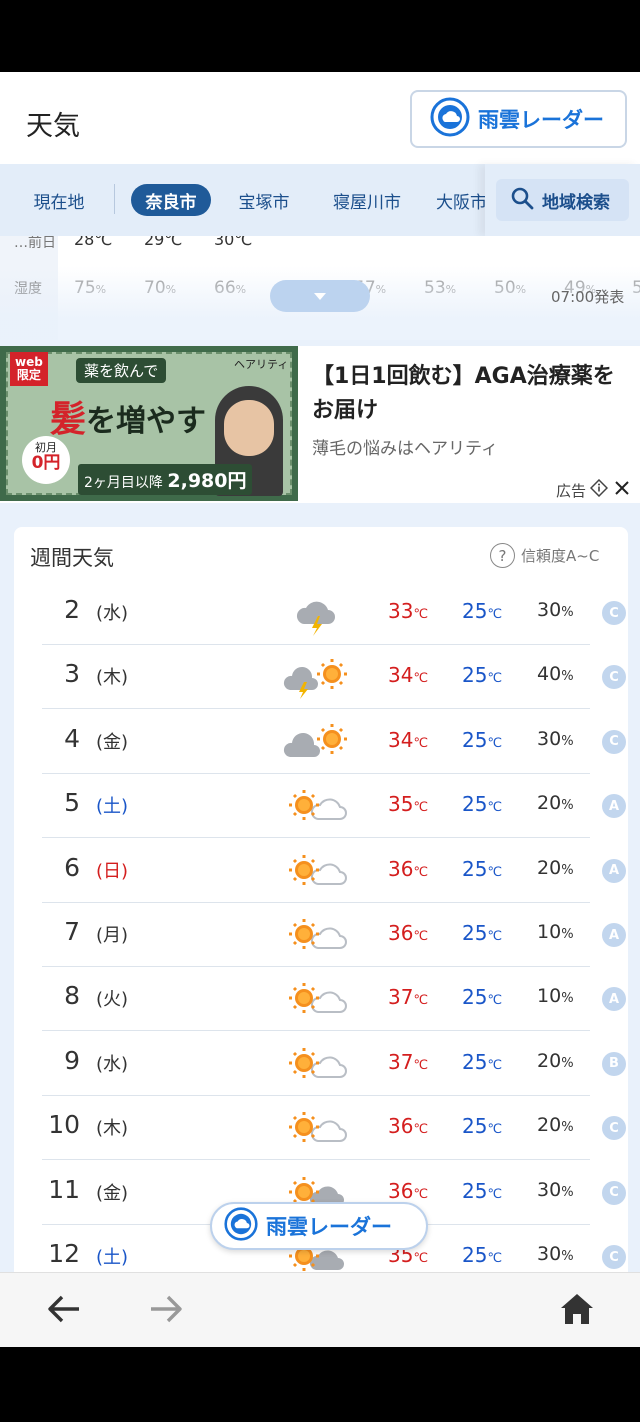  I want to click on ad-title: 【1日1回飲む】AGA治療薬をお届け, so click(472, 394).